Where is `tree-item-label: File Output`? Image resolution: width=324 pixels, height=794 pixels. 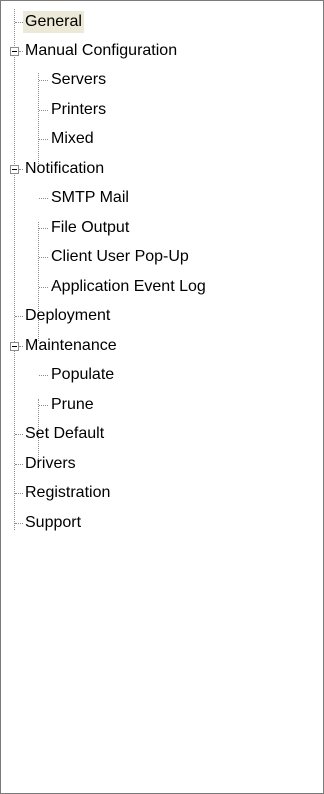
tree-item-label: File Output is located at coordinates (90, 227).